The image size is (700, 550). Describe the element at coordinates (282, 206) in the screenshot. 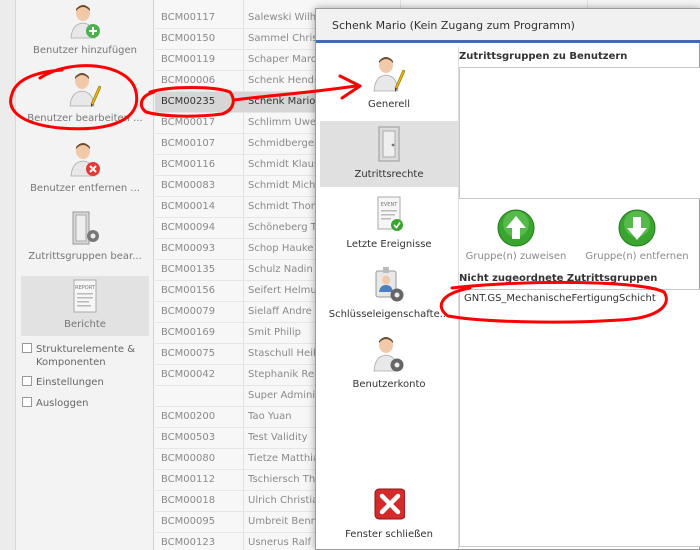

I see `user-name-cell: Schmidt Thomas` at that location.